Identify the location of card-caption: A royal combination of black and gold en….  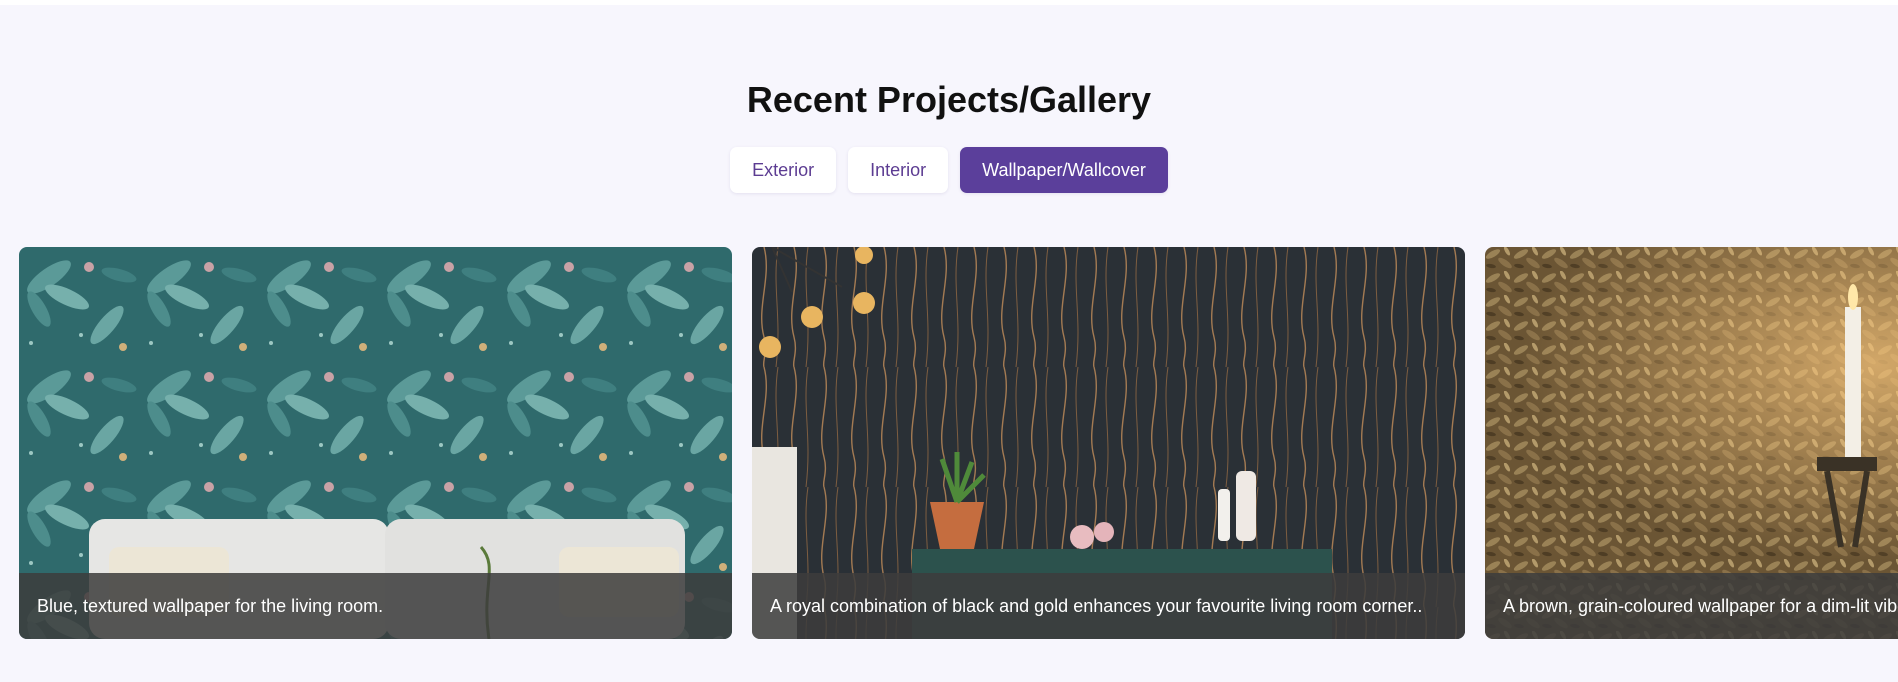
(1096, 605).